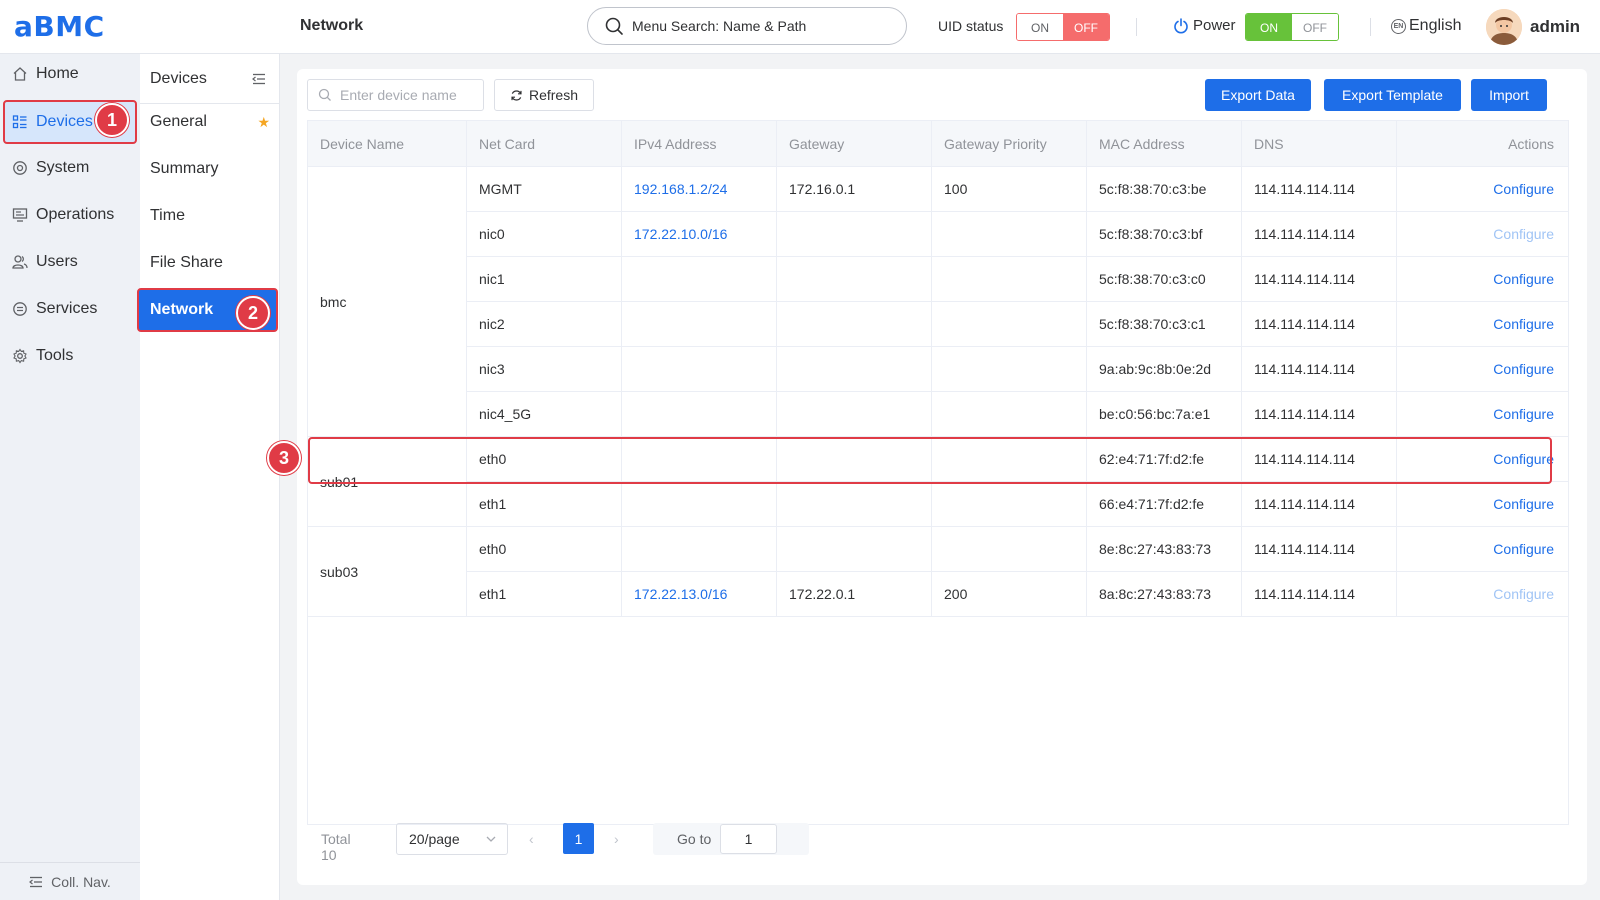 This screenshot has height=900, width=1600. I want to click on mac-cell: 5c:f8:38:70:c3:c0, so click(1164, 279).